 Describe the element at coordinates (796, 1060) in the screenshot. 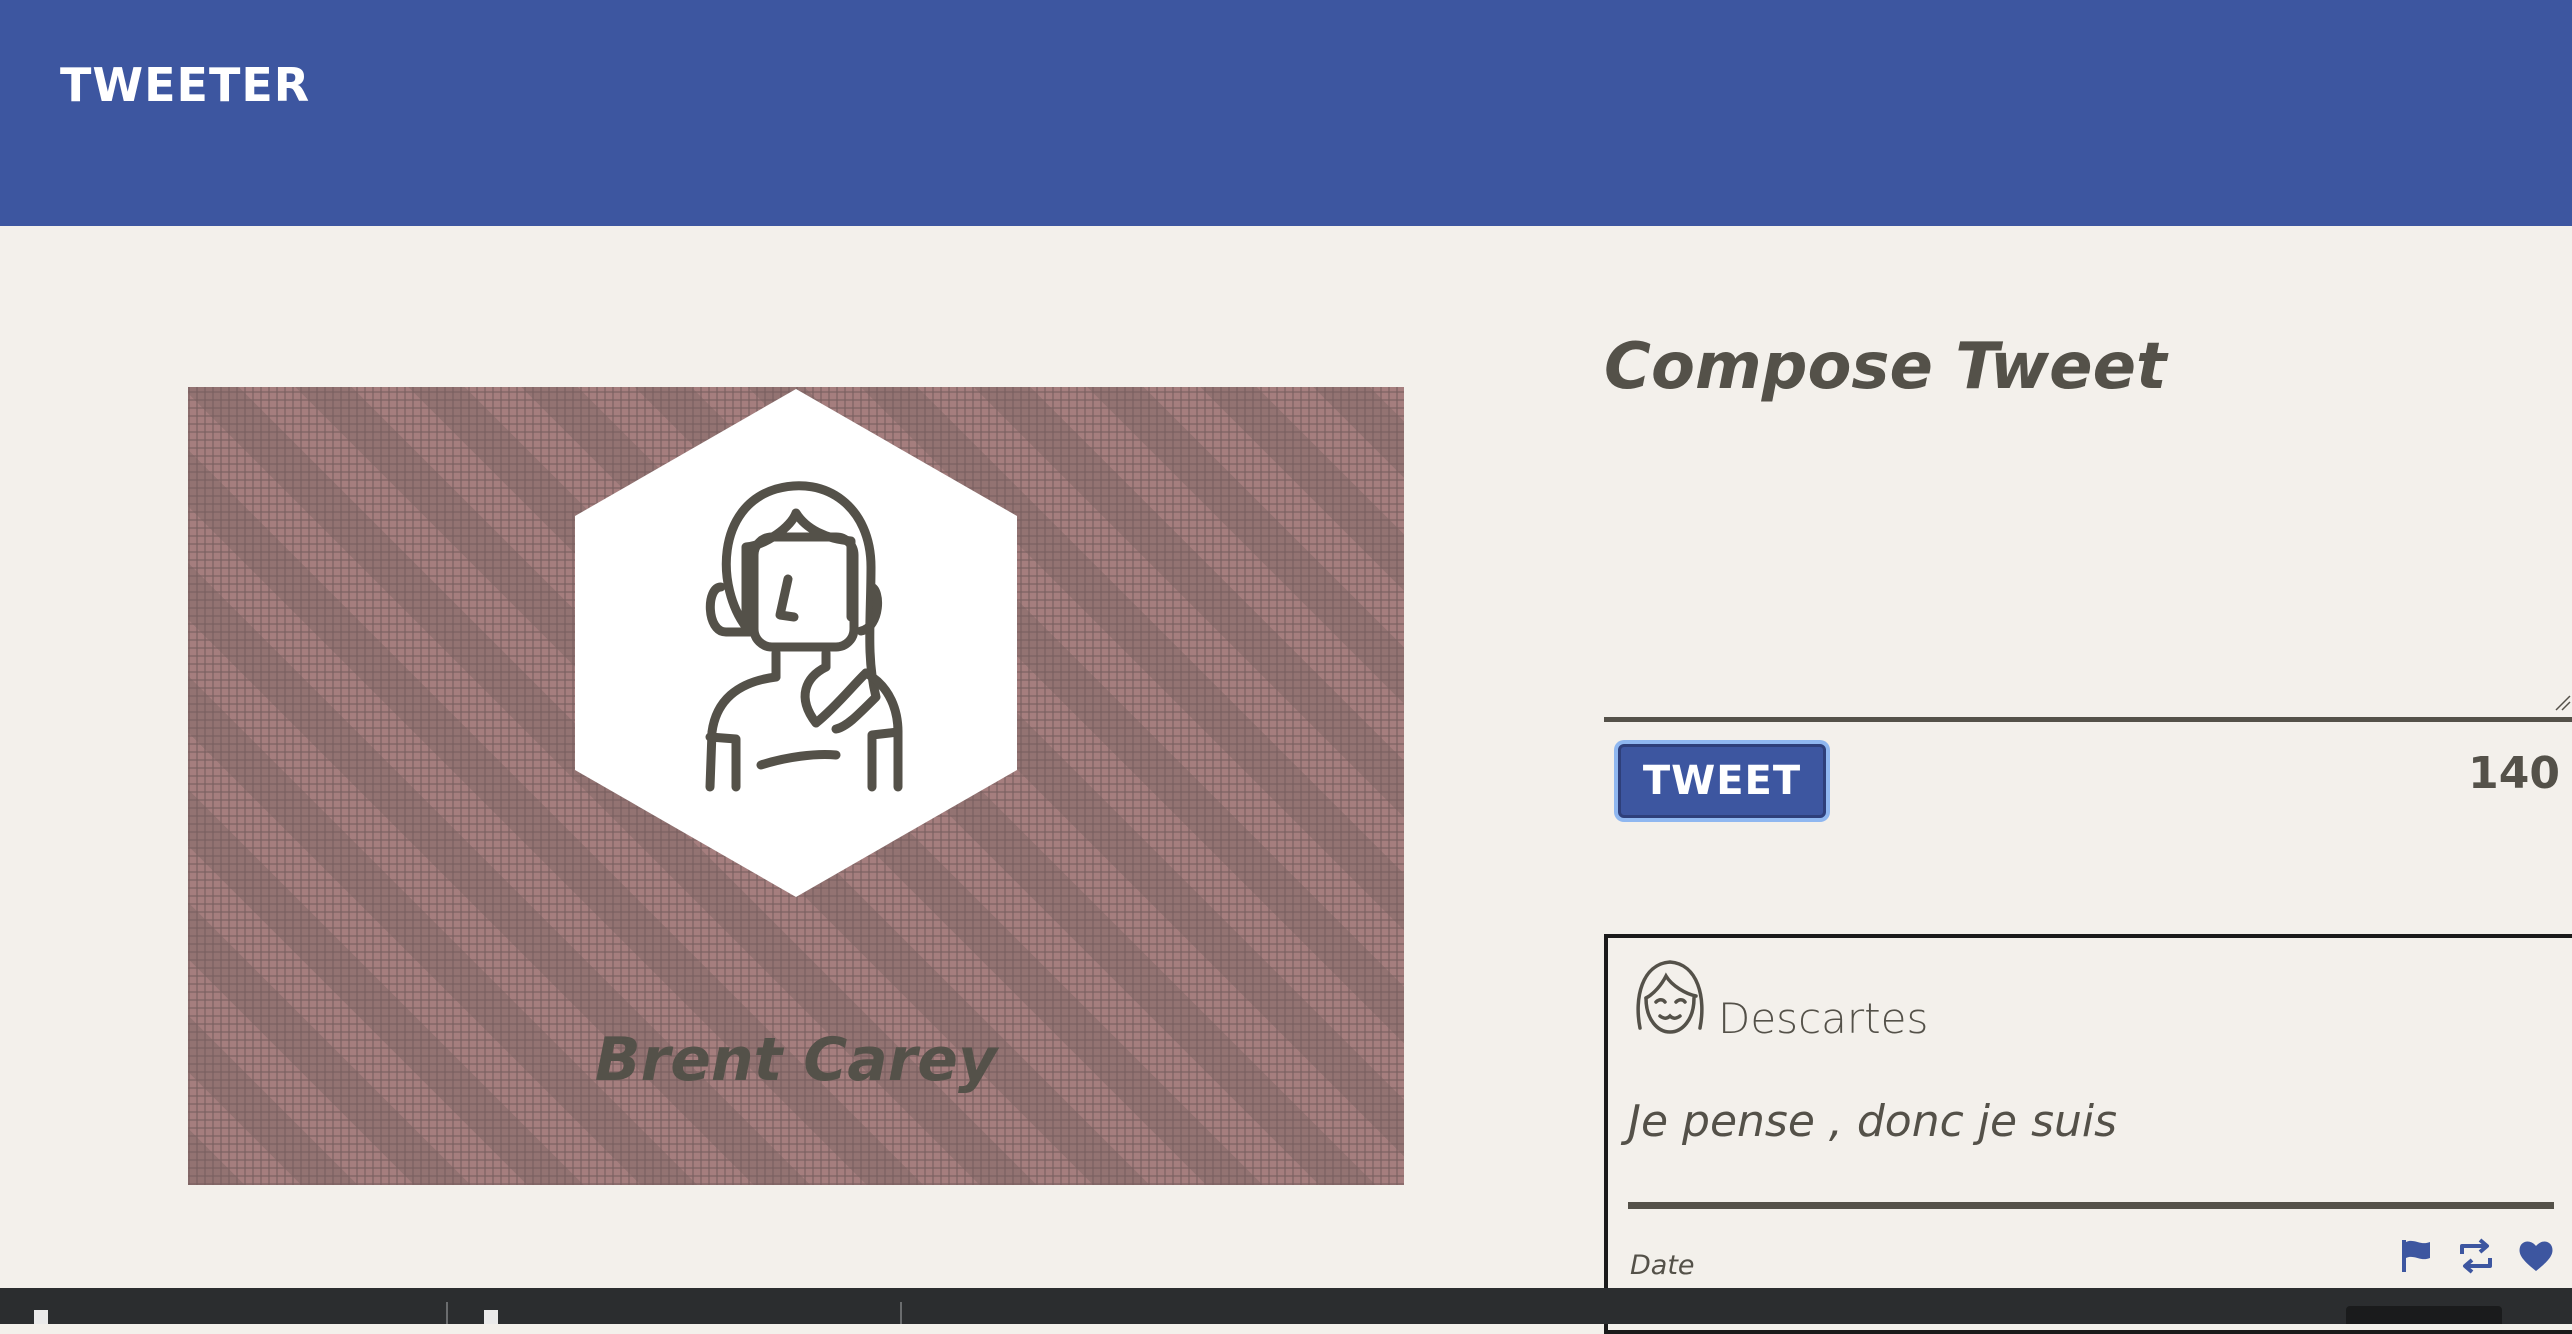

I see `profile-name: Brent Carey` at that location.